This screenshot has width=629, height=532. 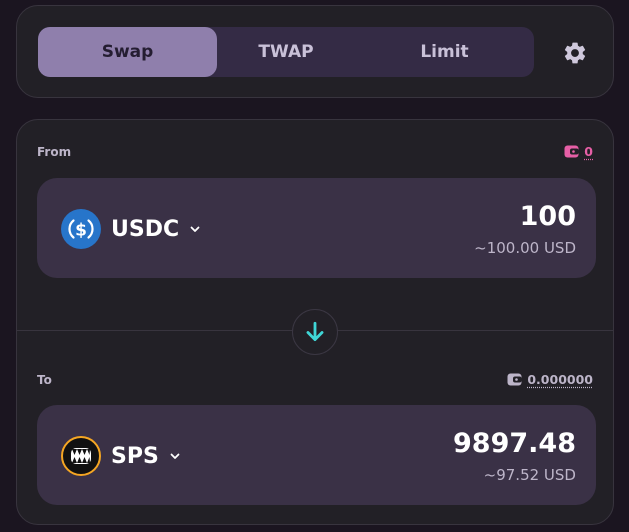 I want to click on from-label: From, so click(x=54, y=152).